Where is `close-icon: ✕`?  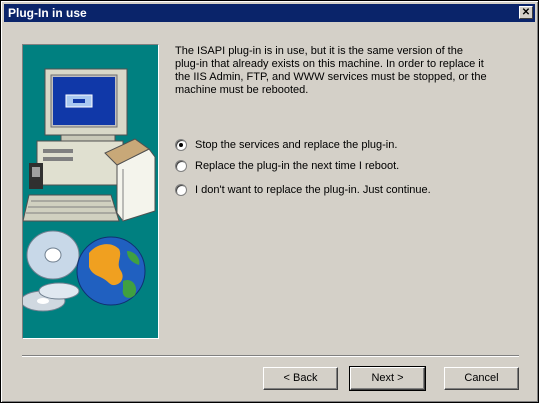
close-icon: ✕ is located at coordinates (526, 12).